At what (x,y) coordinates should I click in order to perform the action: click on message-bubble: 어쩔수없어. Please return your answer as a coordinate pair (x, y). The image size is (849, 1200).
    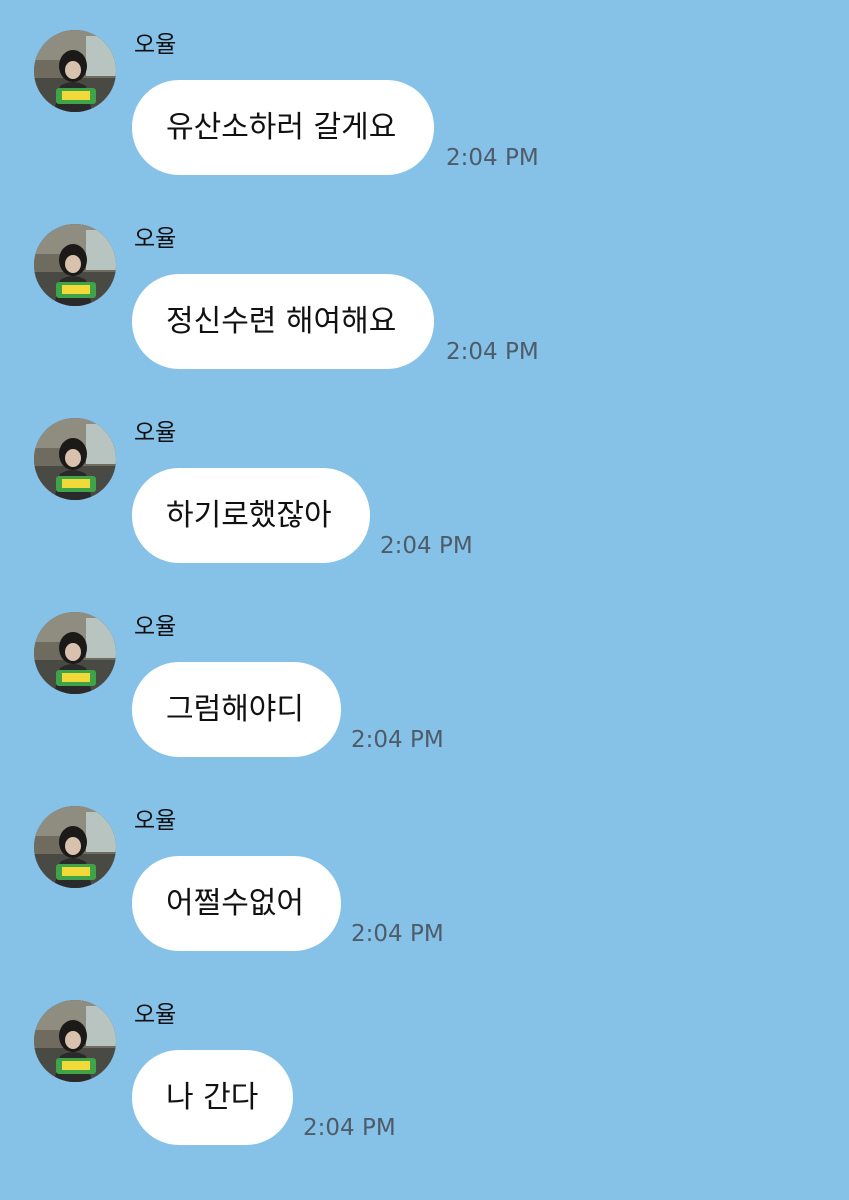
    Looking at the image, I should click on (236, 903).